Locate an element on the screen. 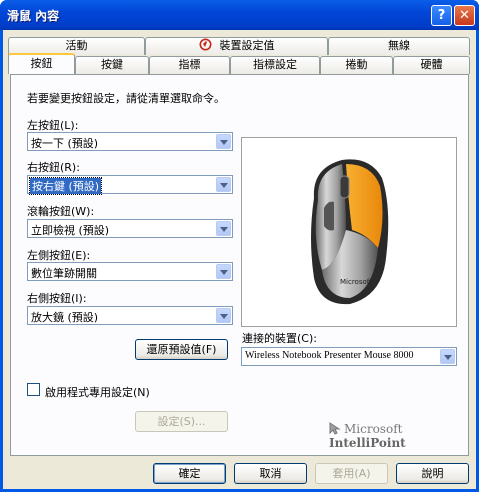  device-settings-icon is located at coordinates (205, 44).